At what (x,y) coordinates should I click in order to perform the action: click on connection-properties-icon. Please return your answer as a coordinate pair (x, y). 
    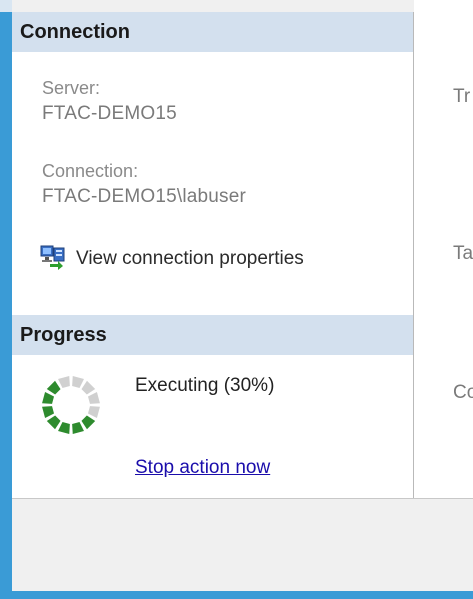
    Looking at the image, I should click on (53, 259).